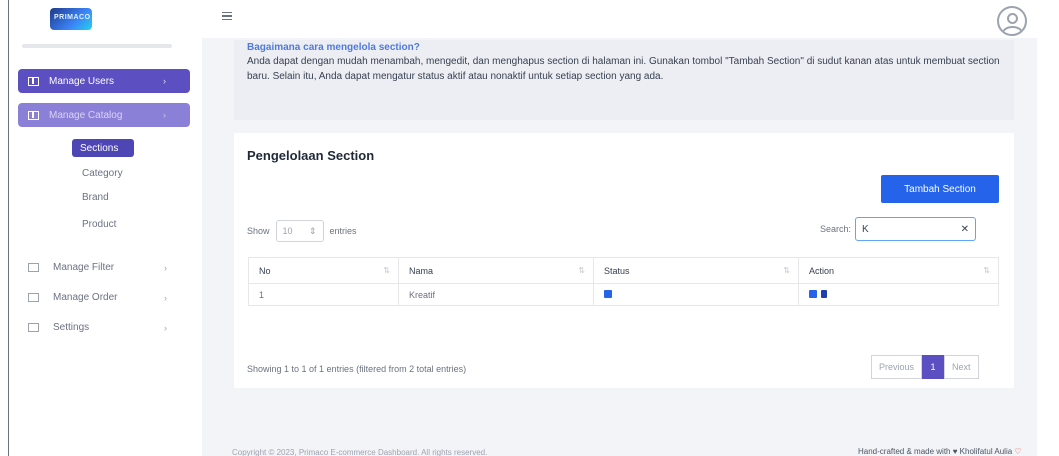  I want to click on search-input-value: K, so click(865, 229).